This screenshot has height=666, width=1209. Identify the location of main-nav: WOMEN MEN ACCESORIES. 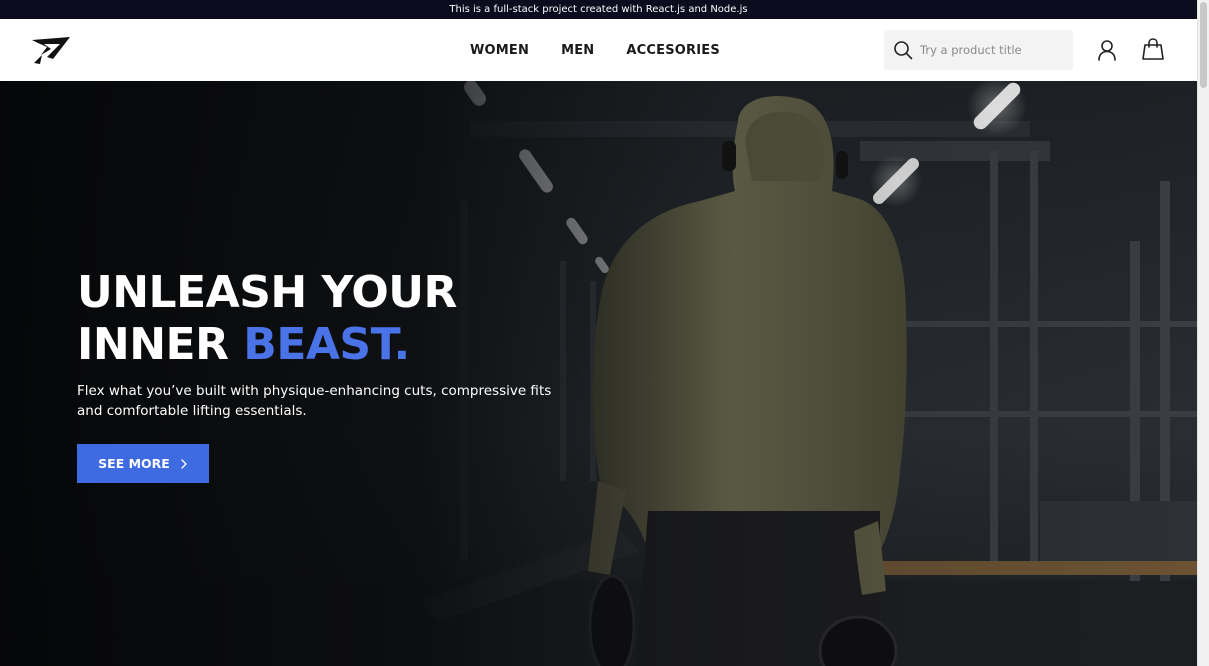
(595, 50).